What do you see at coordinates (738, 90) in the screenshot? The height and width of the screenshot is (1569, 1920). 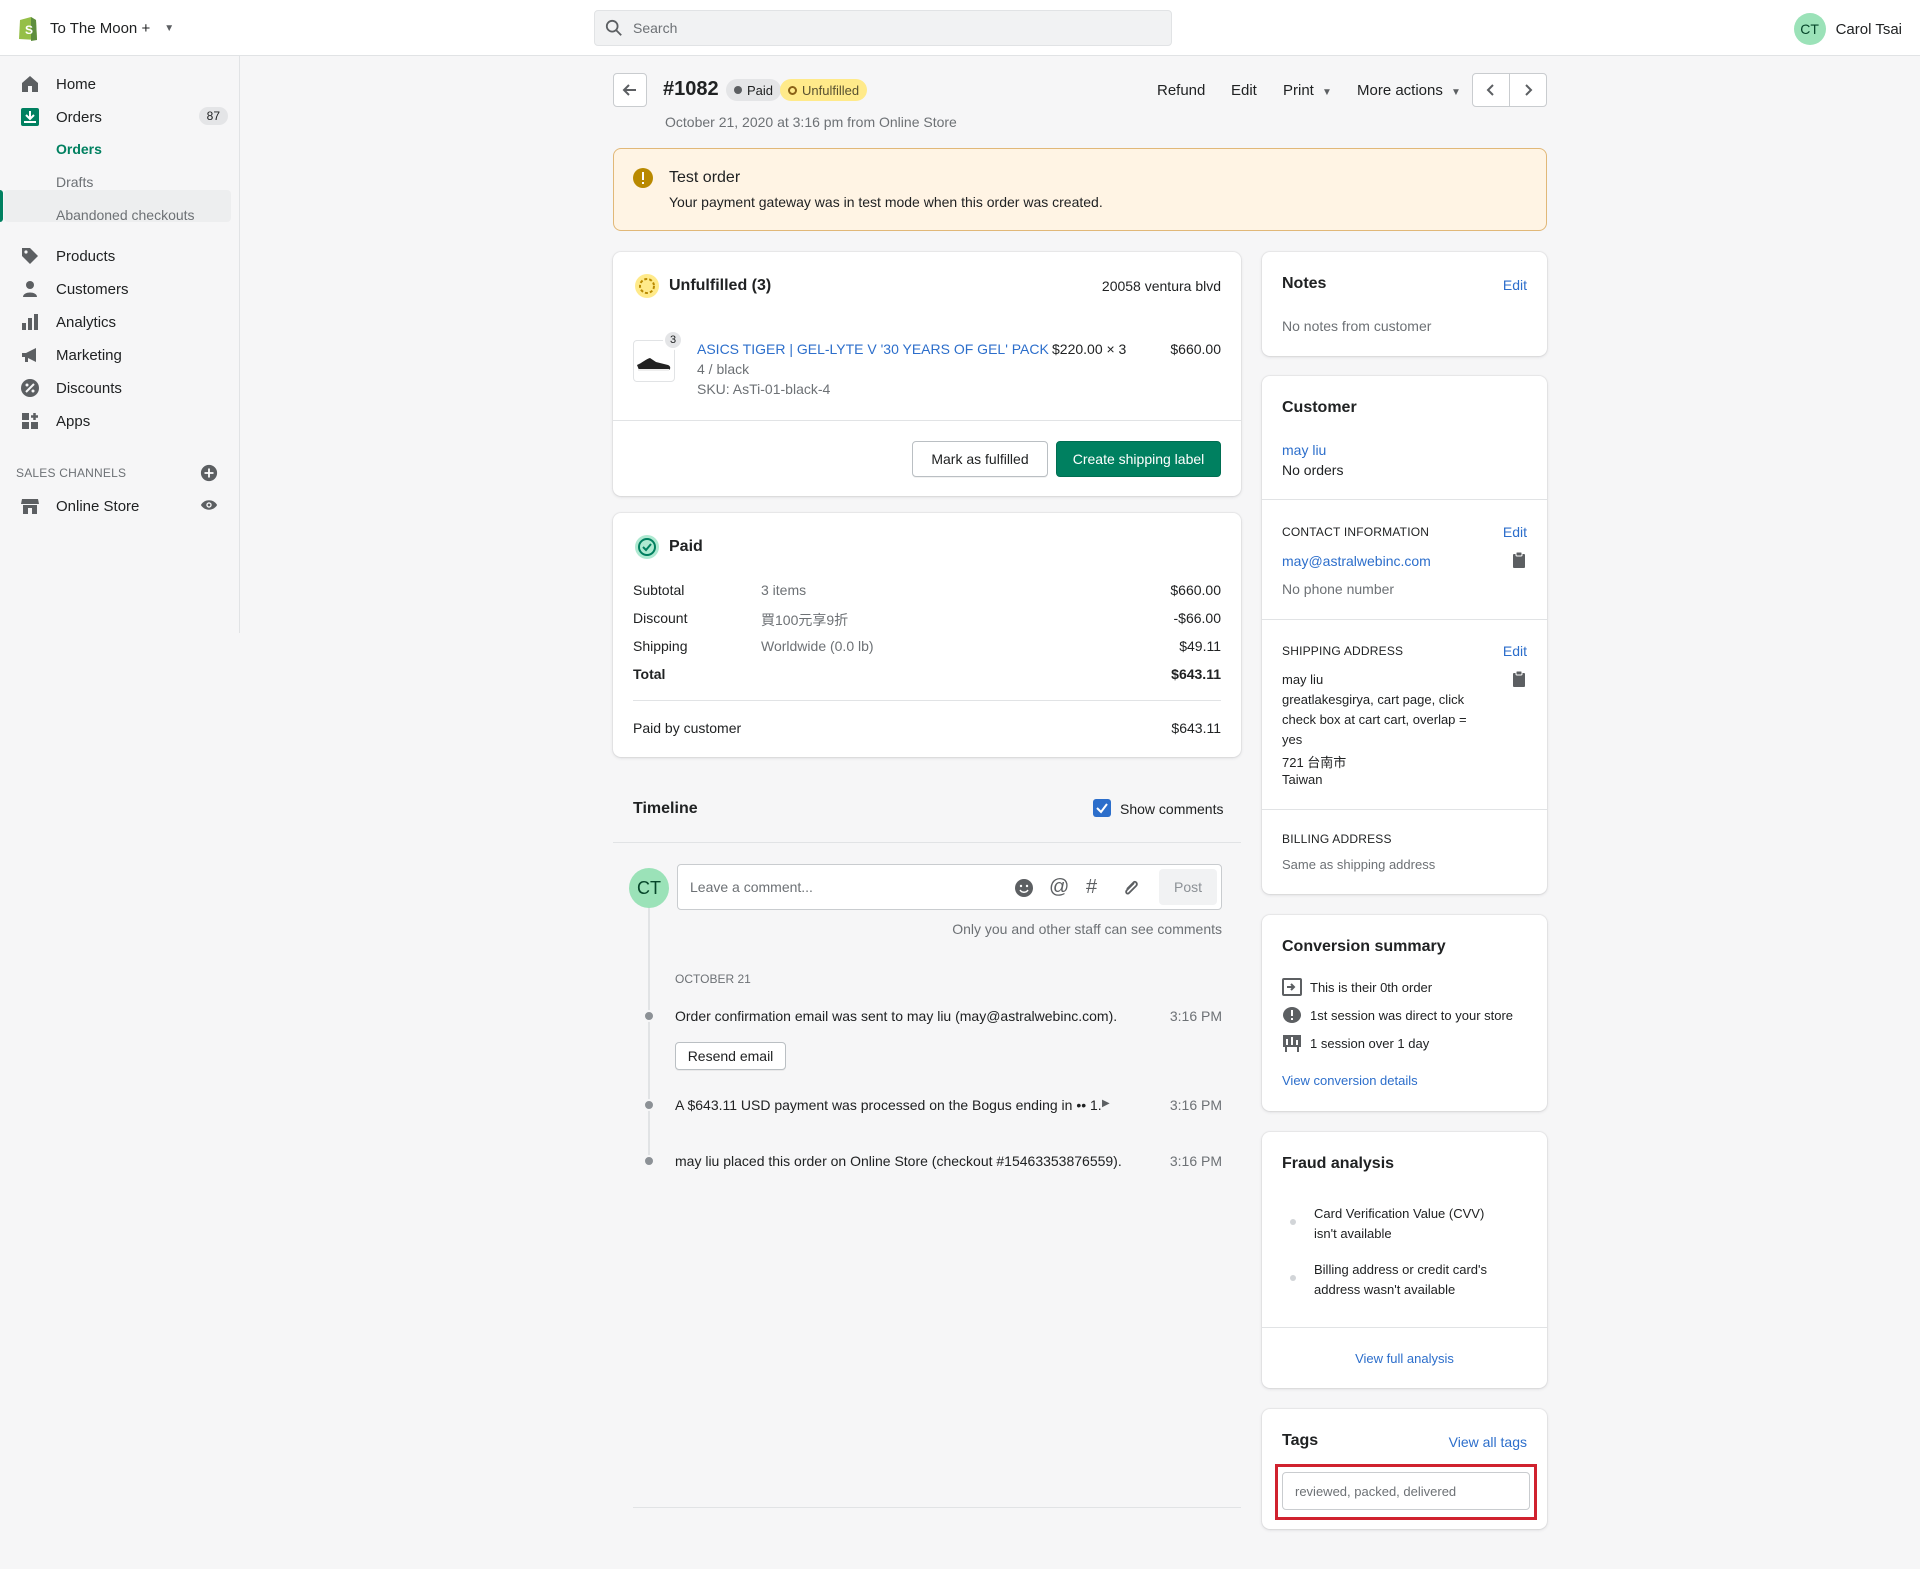 I see `status-dot-icon` at bounding box center [738, 90].